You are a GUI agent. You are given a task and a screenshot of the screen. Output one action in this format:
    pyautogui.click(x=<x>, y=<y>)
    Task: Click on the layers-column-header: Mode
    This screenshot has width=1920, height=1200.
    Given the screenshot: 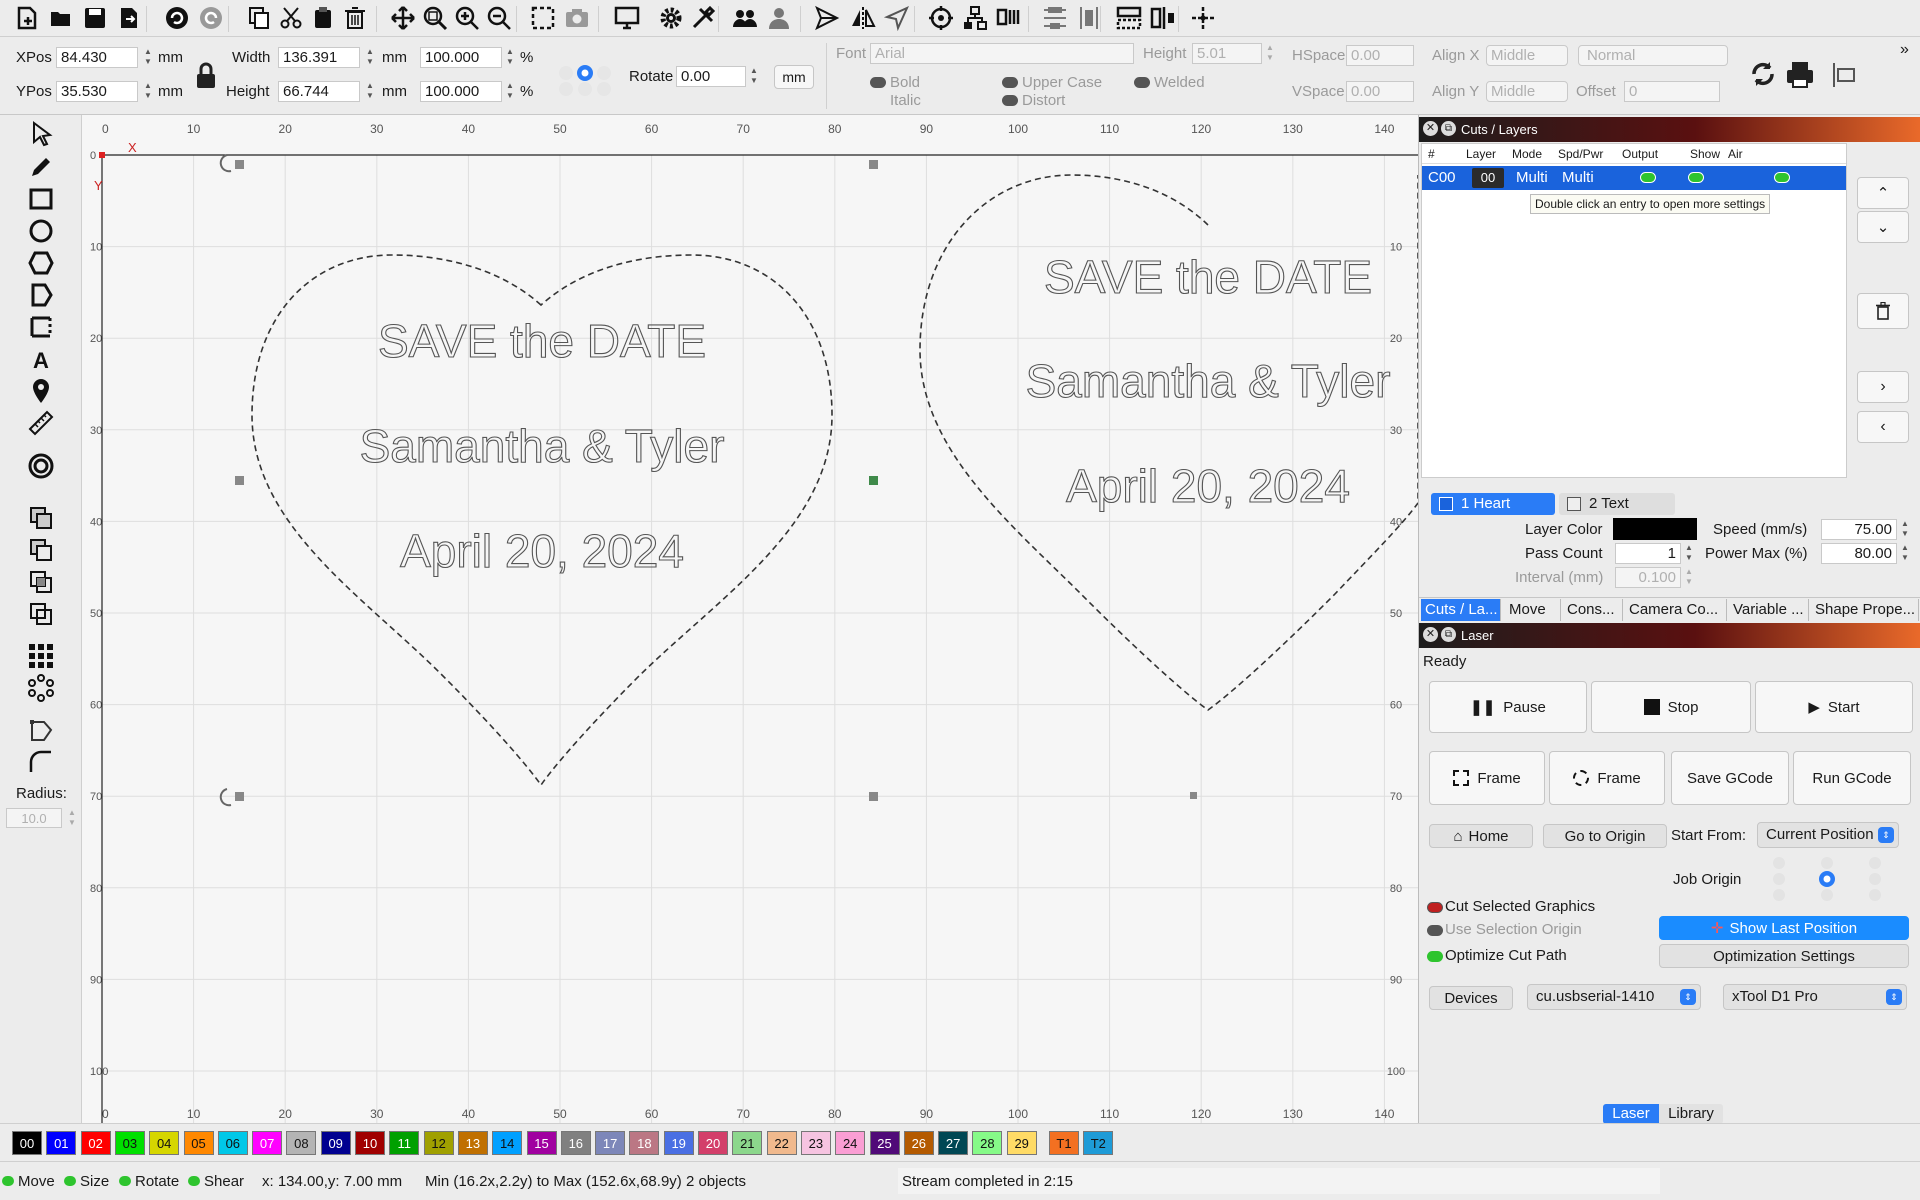 What is the action you would take?
    pyautogui.click(x=1527, y=154)
    